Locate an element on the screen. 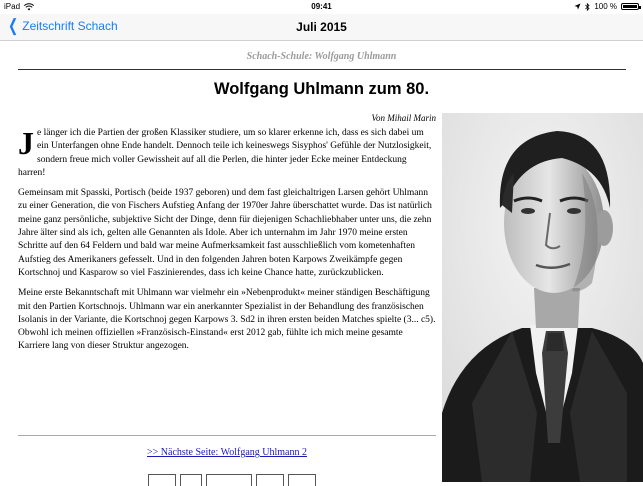  status-bar: iPad 09:41 100 % is located at coordinates (321, 7).